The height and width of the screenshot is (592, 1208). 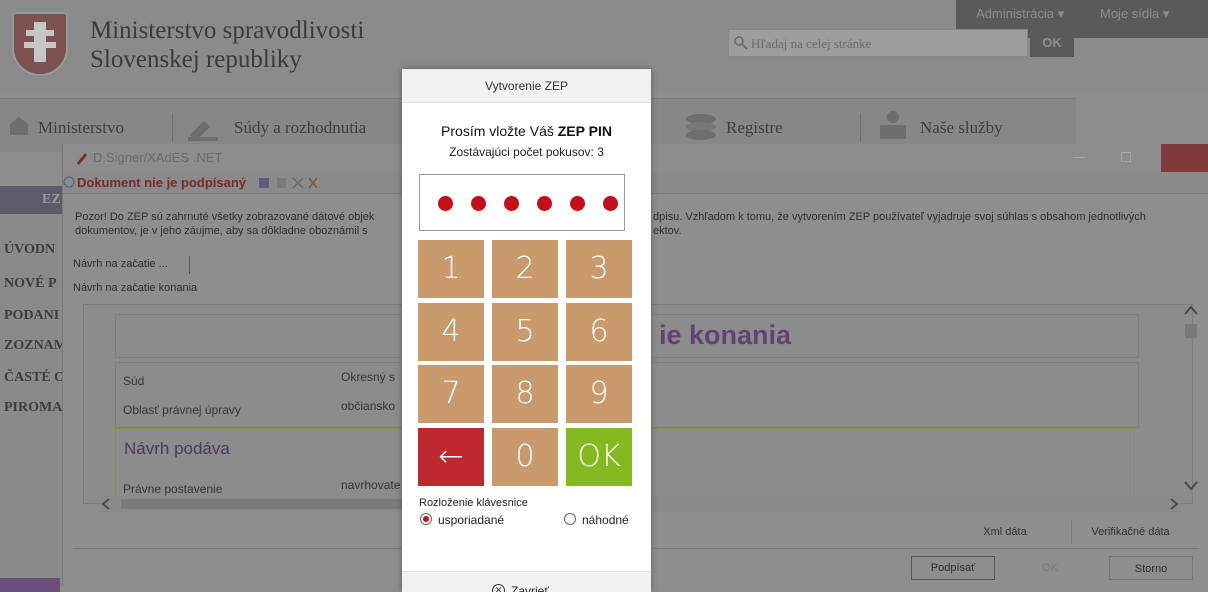 I want to click on search-placeholder: Hľadaj na celej stránke, so click(x=811, y=43).